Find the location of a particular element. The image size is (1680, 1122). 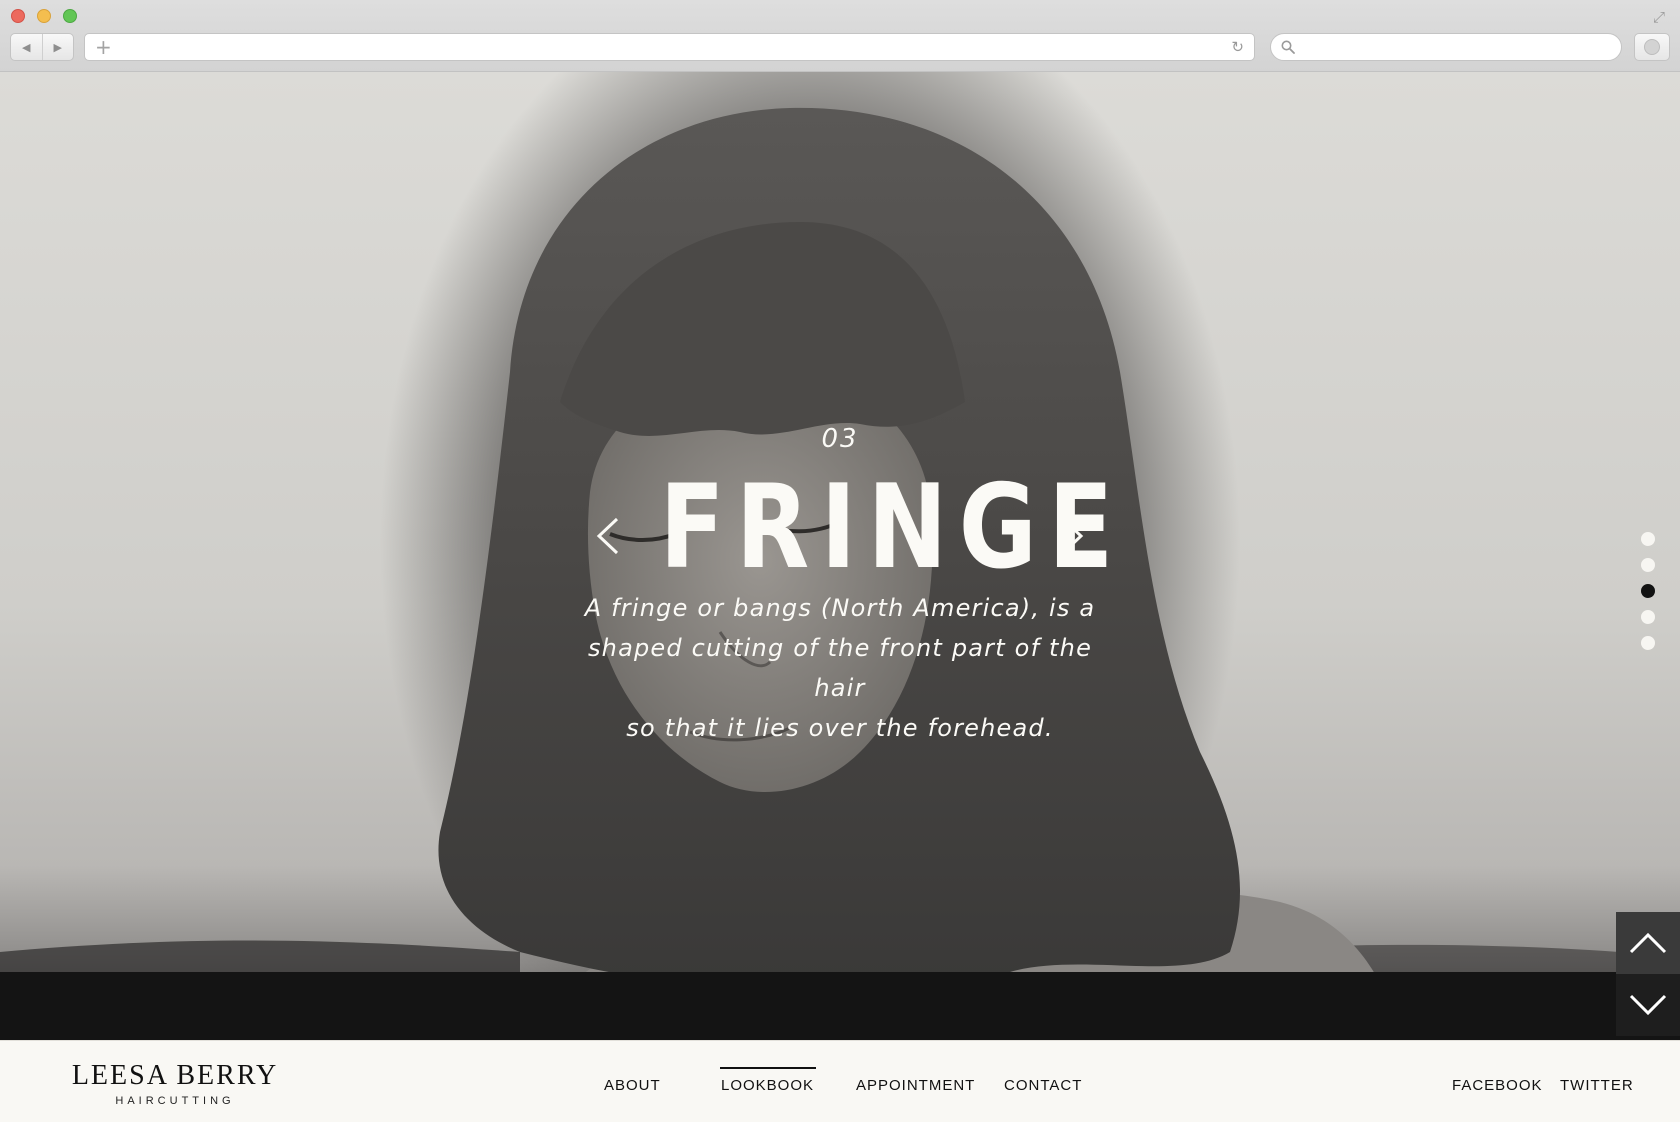

main-nav: ABOUT LOOKBOOK APPOINTMENT CONTACT is located at coordinates (840, 1081).